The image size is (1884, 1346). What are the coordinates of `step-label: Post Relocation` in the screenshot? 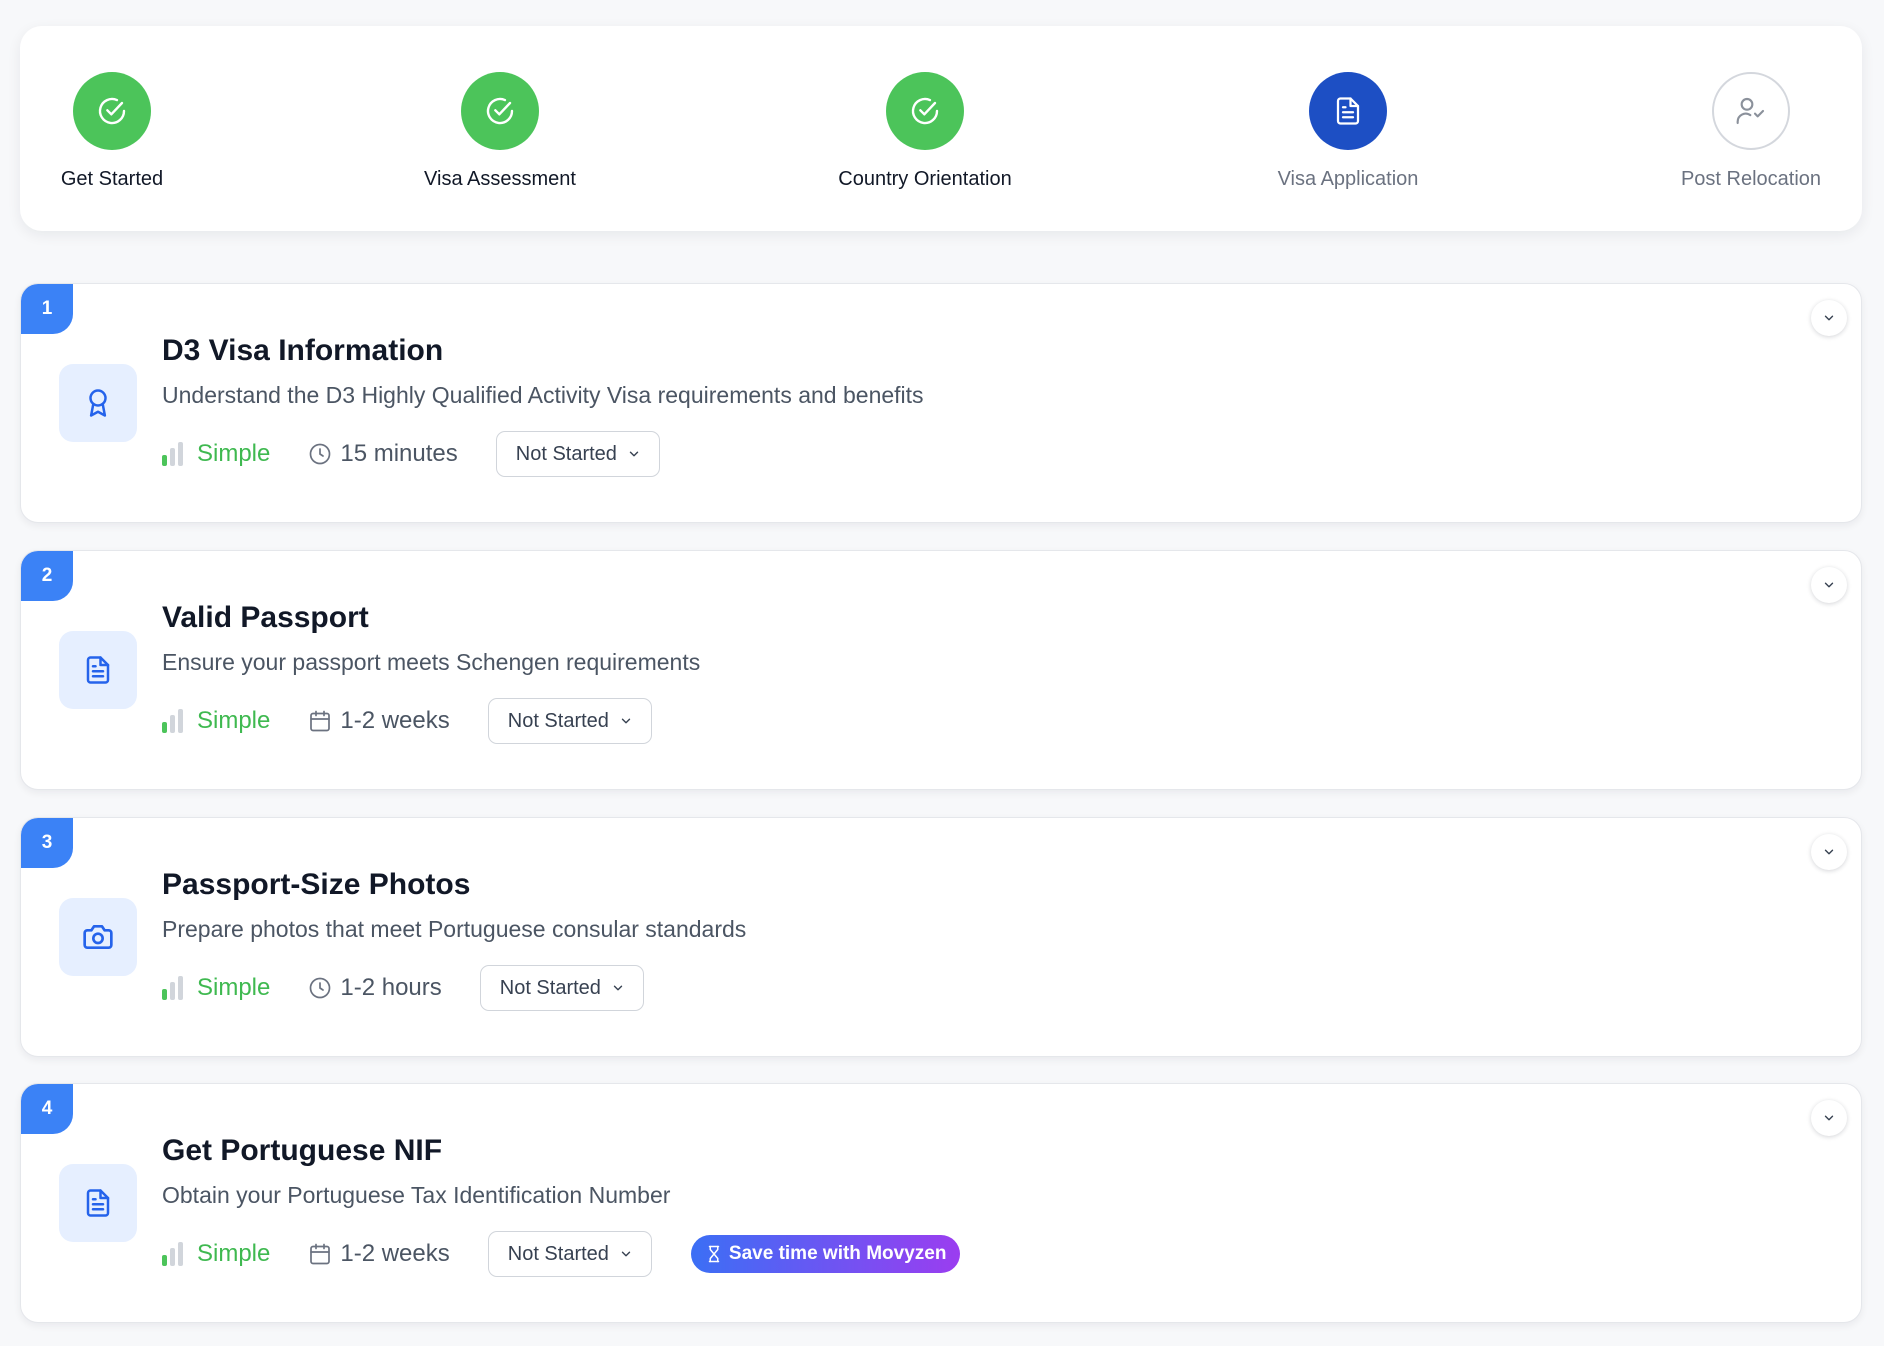 It's located at (1751, 179).